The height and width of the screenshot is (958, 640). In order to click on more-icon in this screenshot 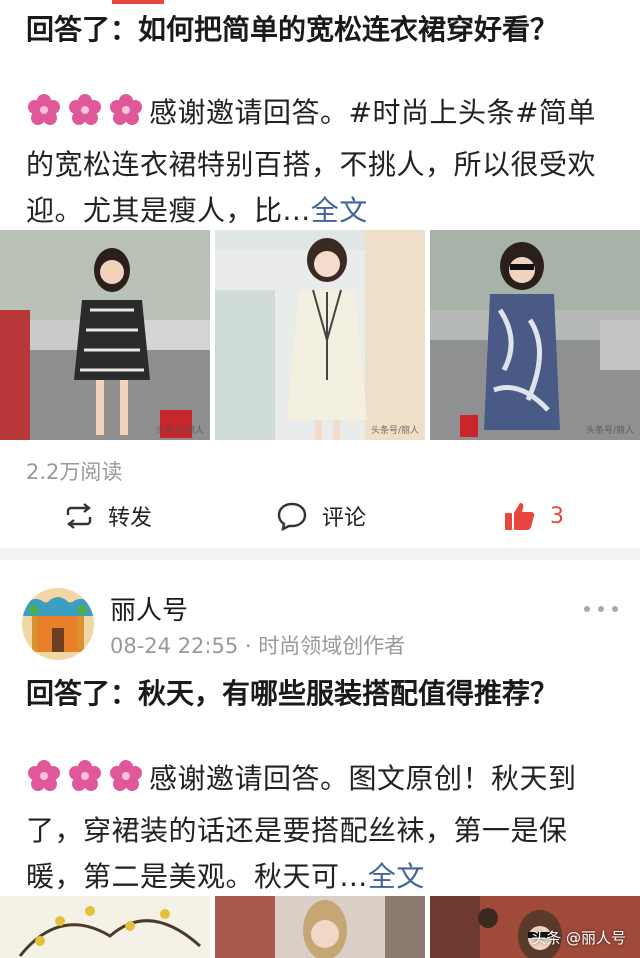, I will do `click(601, 609)`.